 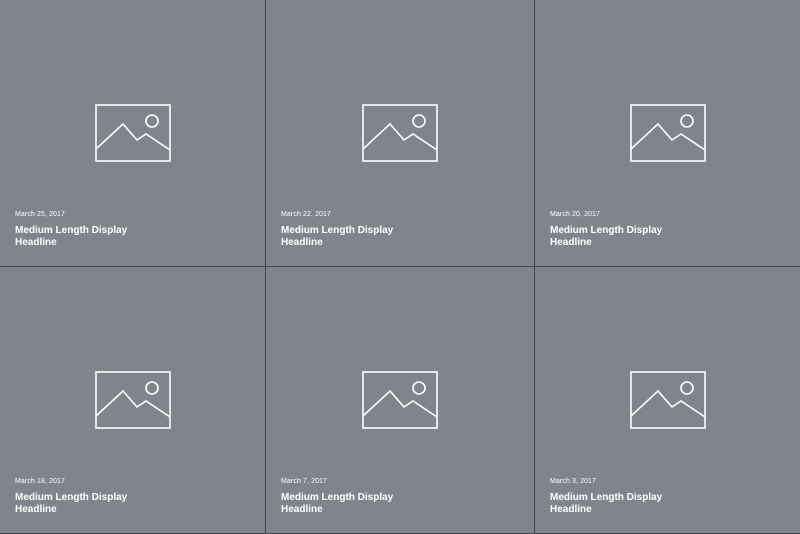 I want to click on article-date: March 3, 2017, so click(x=573, y=481).